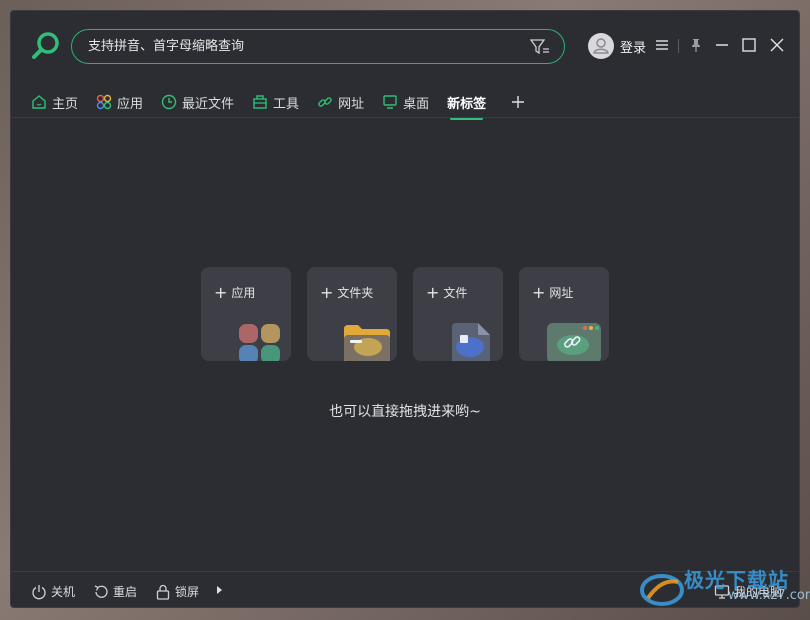 The image size is (810, 620). I want to click on add-file-card: + 文件, so click(458, 314).